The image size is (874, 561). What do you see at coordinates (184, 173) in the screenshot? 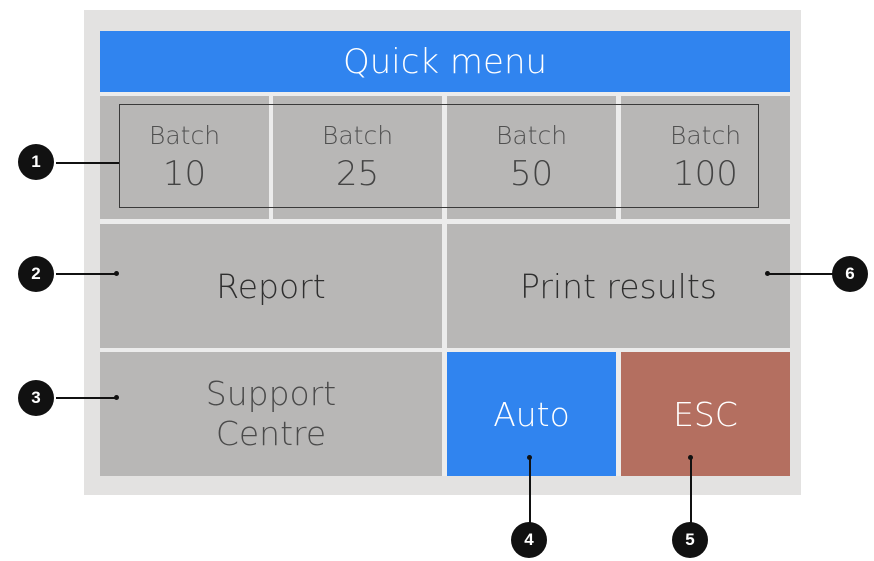
I see `batch-value: 10` at bounding box center [184, 173].